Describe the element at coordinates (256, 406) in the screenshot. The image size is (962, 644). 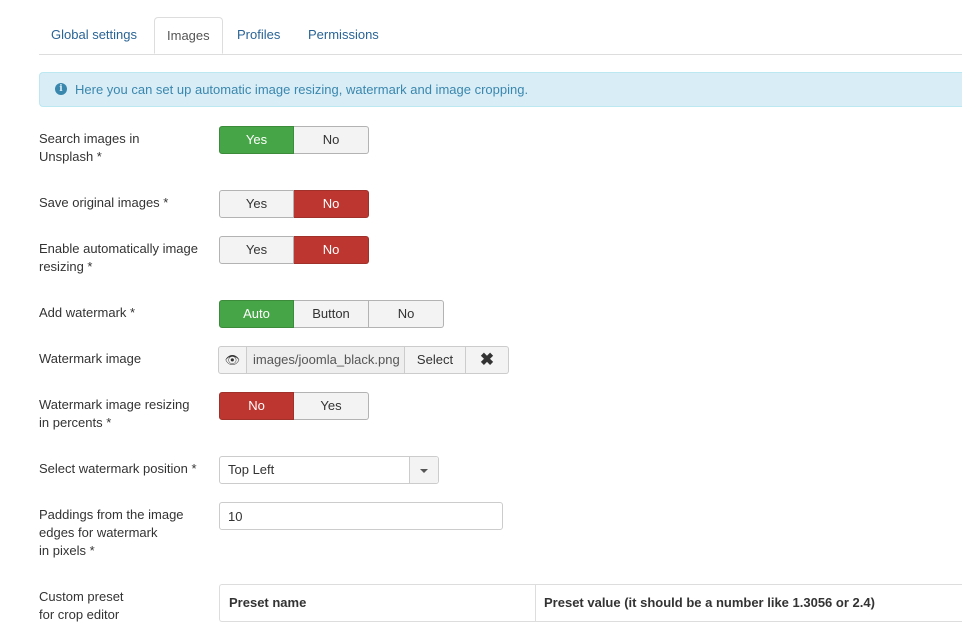
I see `watermark-percent-no-button: No` at that location.